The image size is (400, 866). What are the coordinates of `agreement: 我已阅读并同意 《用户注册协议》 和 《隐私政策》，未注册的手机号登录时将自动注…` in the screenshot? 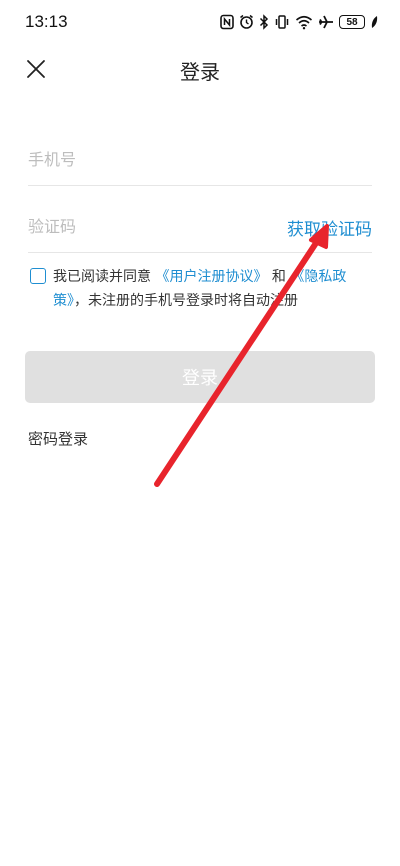 It's located at (200, 289).